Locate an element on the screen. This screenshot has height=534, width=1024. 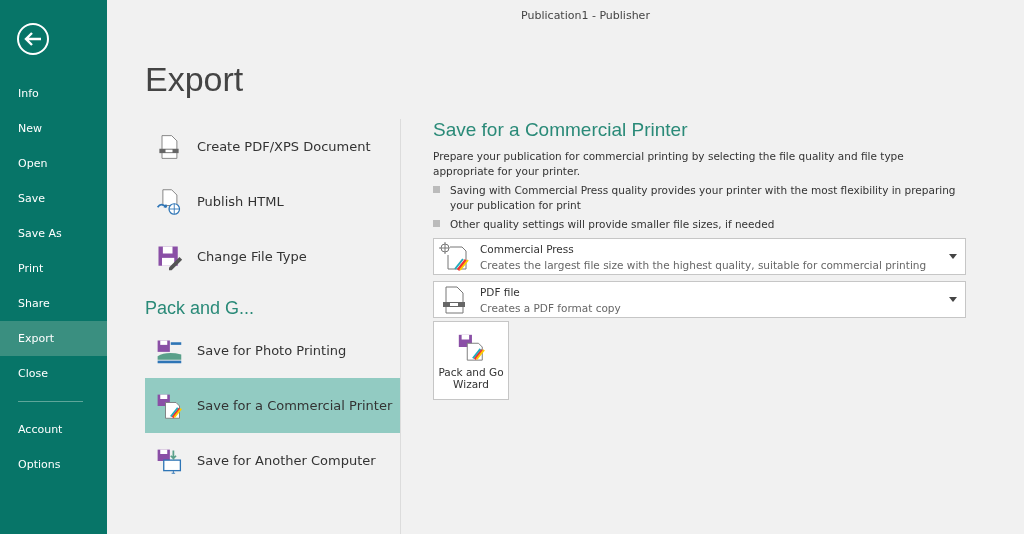
dropdown-description: Creates a PDF format copy is located at coordinates (551, 307).